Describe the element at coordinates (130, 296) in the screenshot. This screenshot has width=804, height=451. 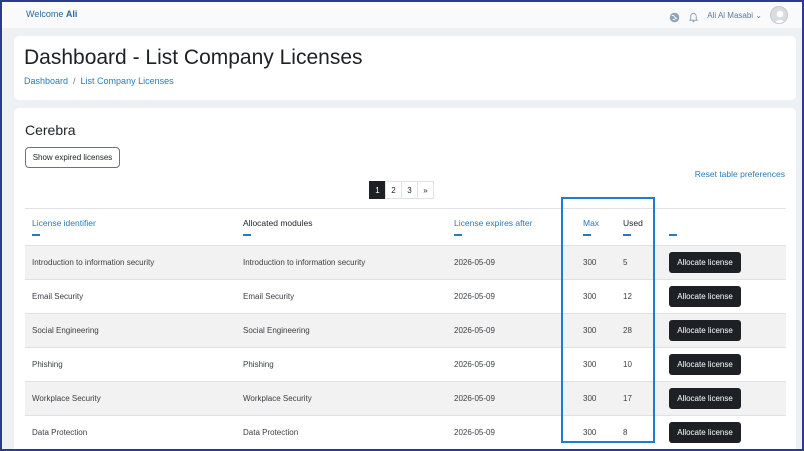
I see `cell-license-id: Email Security` at that location.